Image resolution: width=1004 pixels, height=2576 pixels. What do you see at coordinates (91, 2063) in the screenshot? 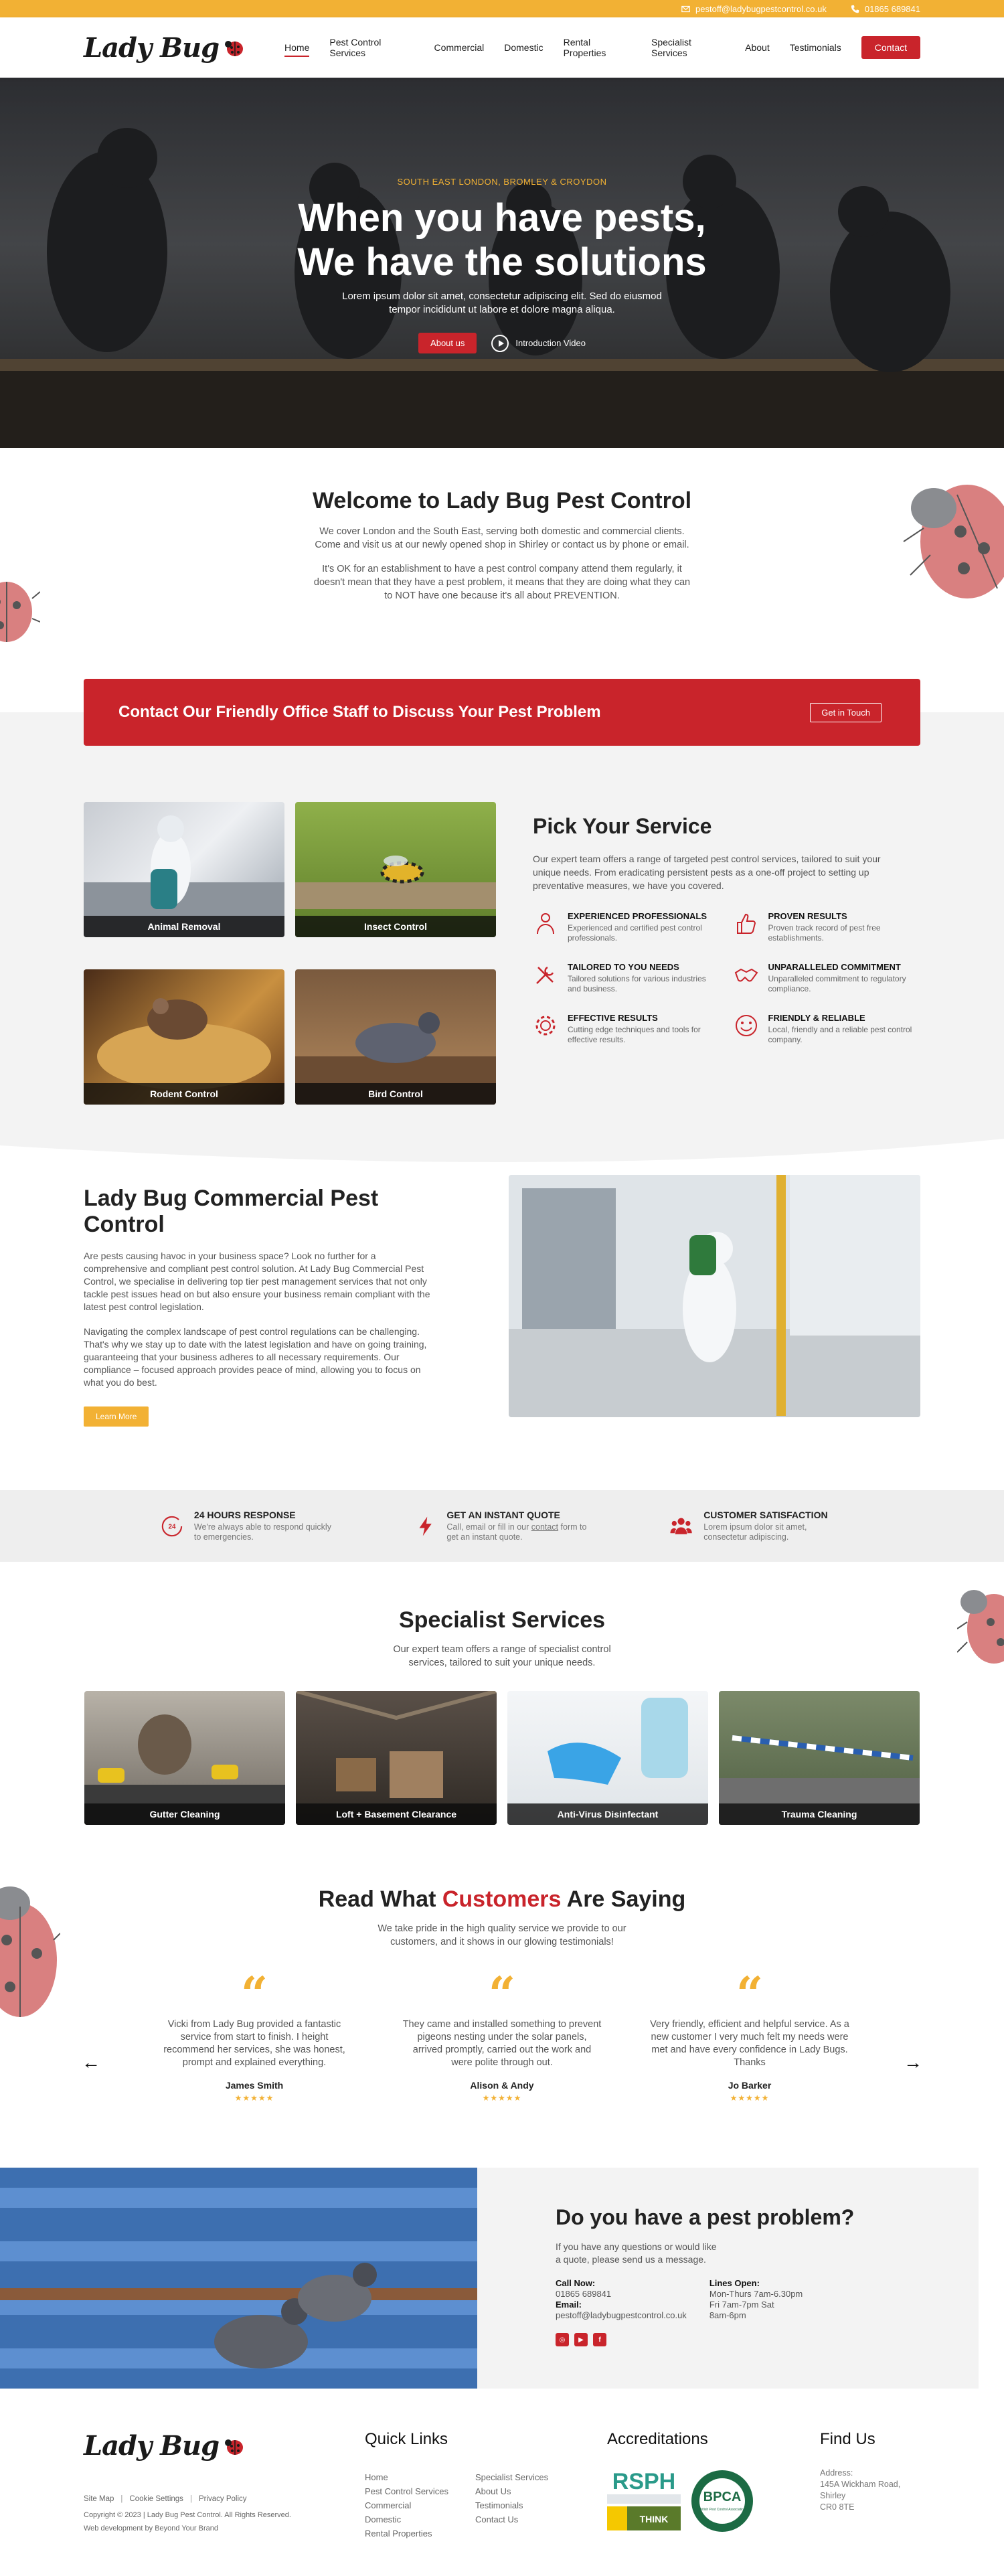
I see `arrow-left-icon: ←` at bounding box center [91, 2063].